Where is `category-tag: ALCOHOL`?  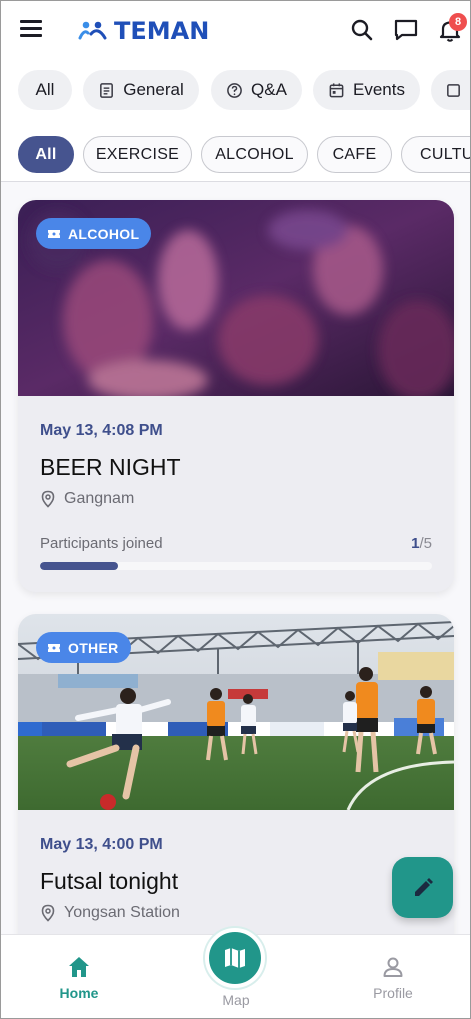 category-tag: ALCOHOL is located at coordinates (94, 233).